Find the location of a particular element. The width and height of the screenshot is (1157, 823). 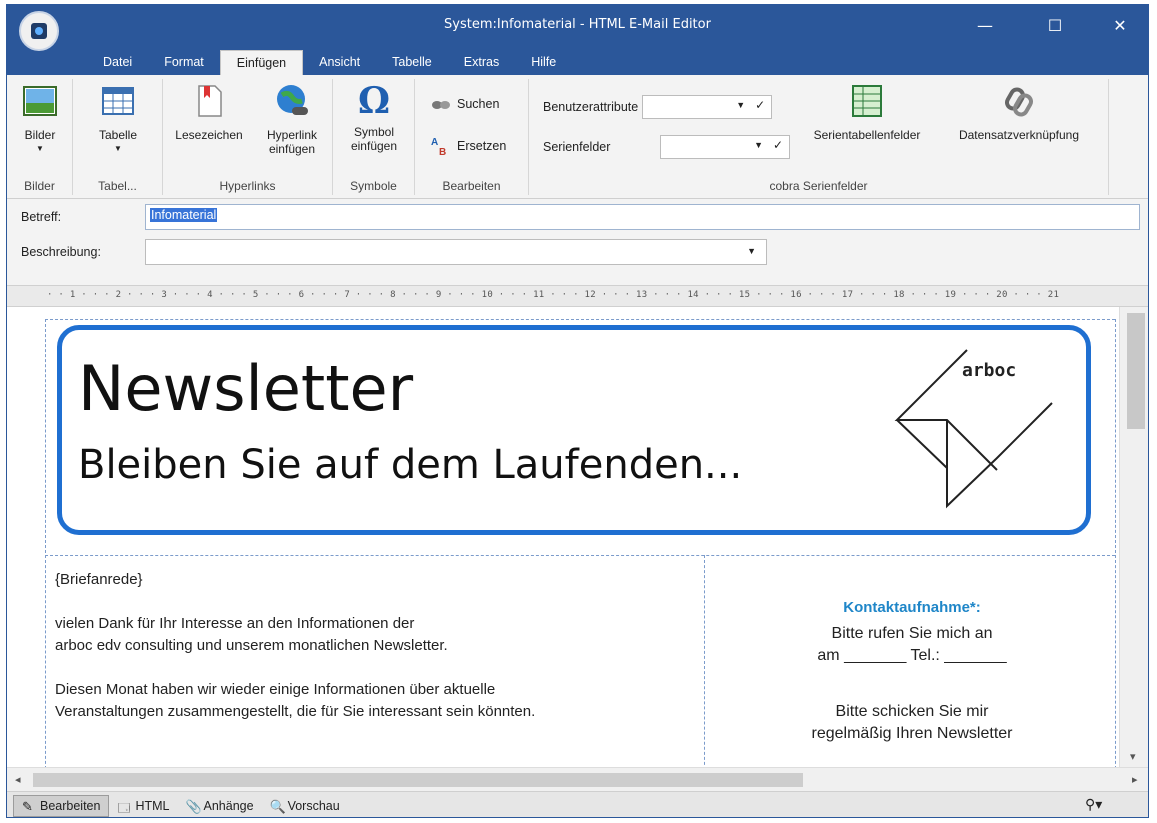

close-button: ✕ is located at coordinates (1120, 26).